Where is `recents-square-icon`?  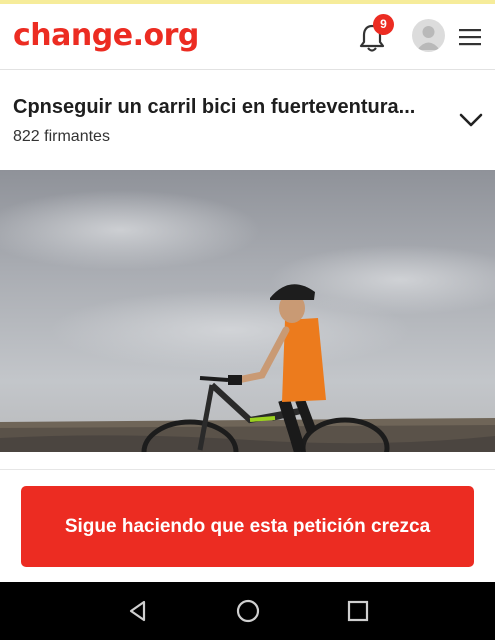
recents-square-icon is located at coordinates (358, 611).